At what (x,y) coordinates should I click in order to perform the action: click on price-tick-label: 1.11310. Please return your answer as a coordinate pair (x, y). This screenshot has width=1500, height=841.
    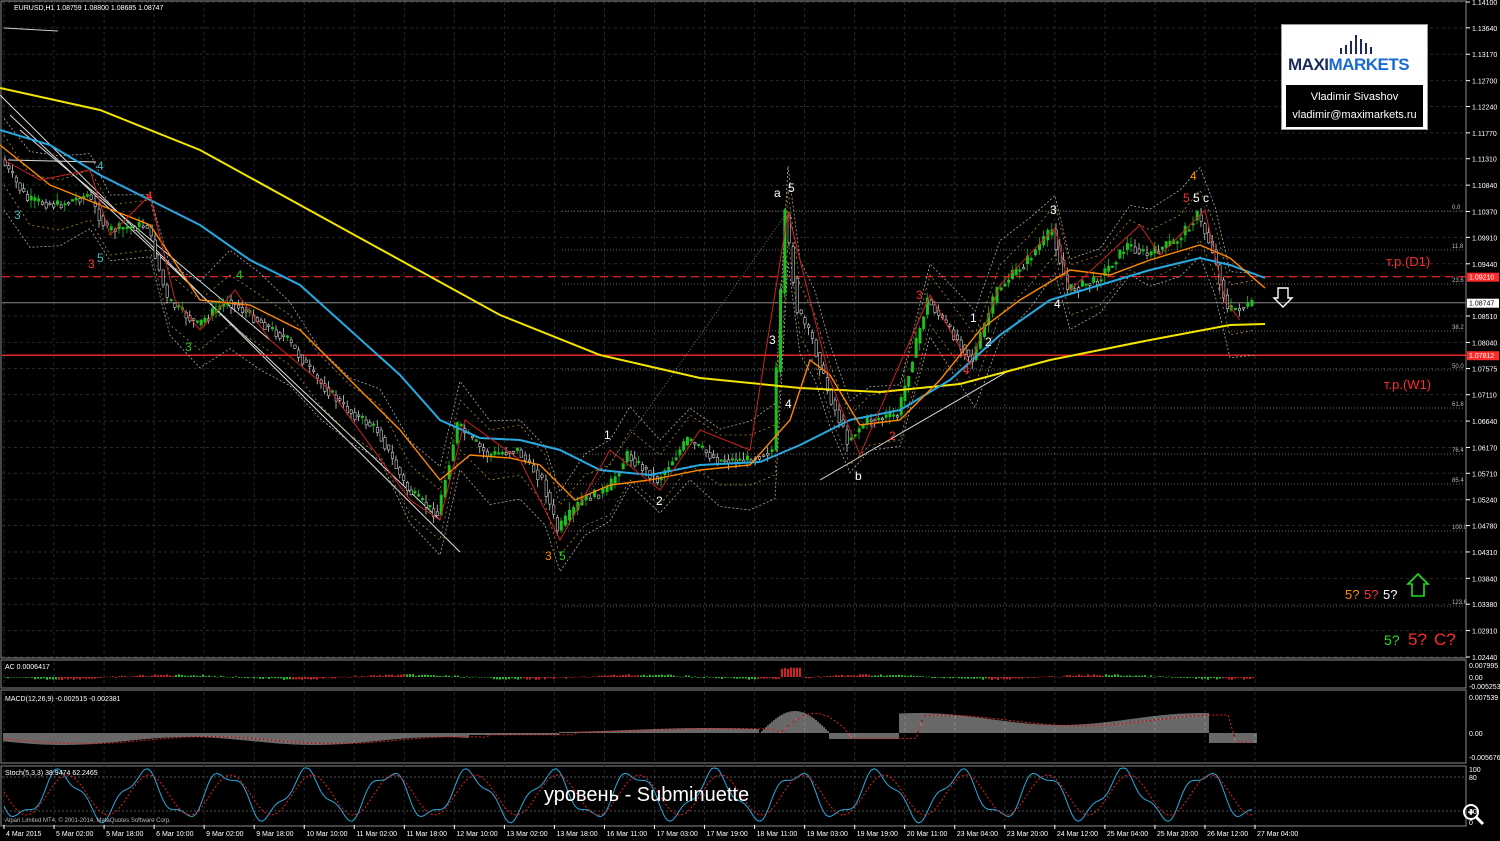
    Looking at the image, I should click on (1484, 160).